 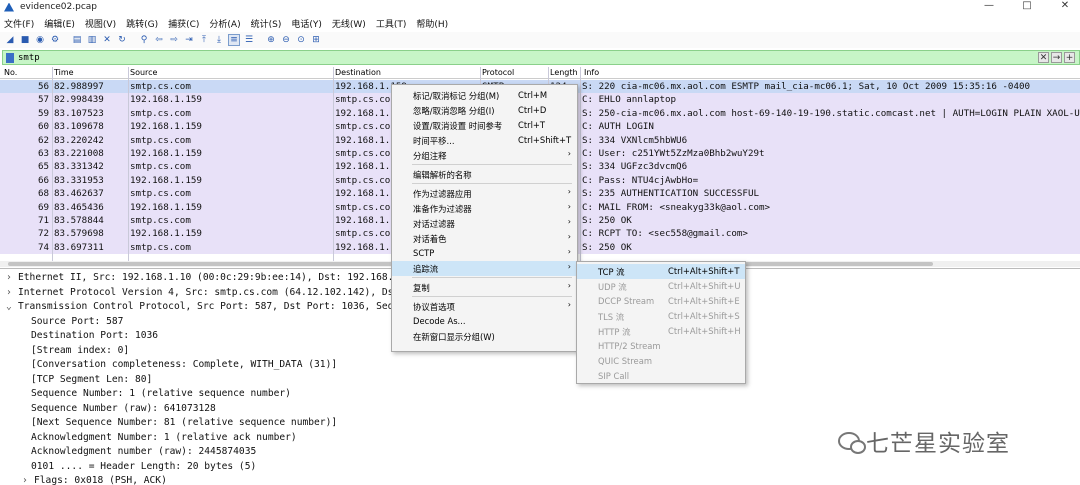 I want to click on menu-item-label: 忽略/取消忽略 分组(I), so click(x=454, y=111).